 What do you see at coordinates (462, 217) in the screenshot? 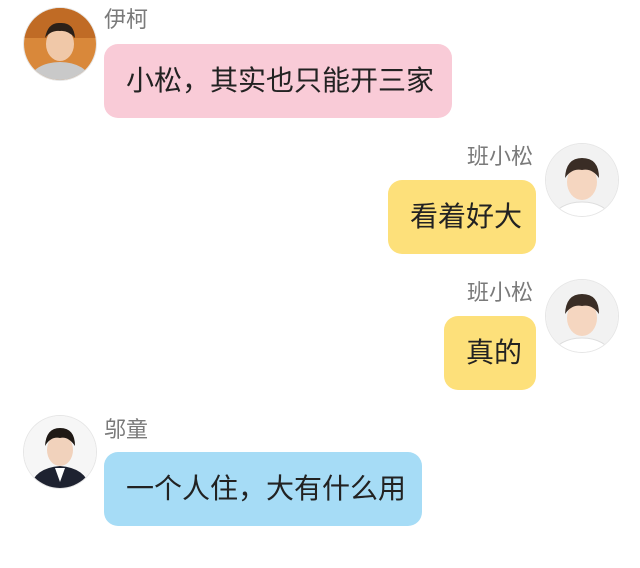
I see `message-bubble: 看着好大` at bounding box center [462, 217].